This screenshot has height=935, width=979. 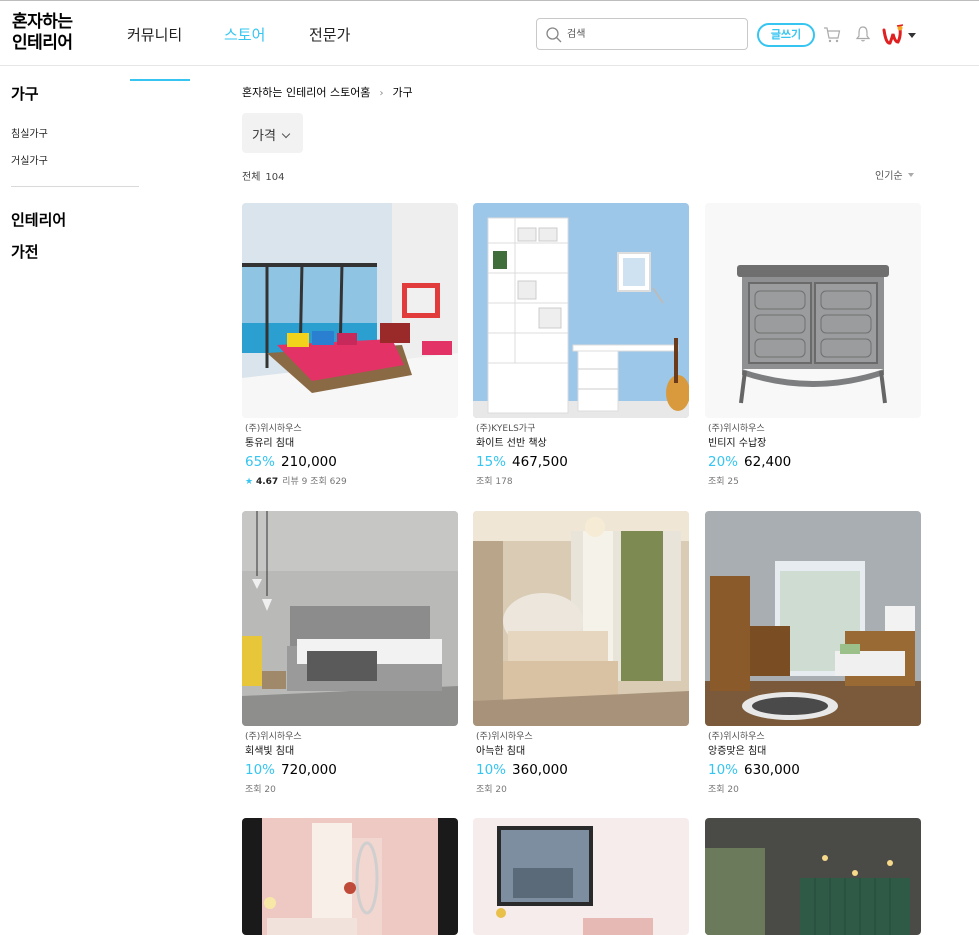 I want to click on sort-dropdown: 인기순, so click(x=894, y=174).